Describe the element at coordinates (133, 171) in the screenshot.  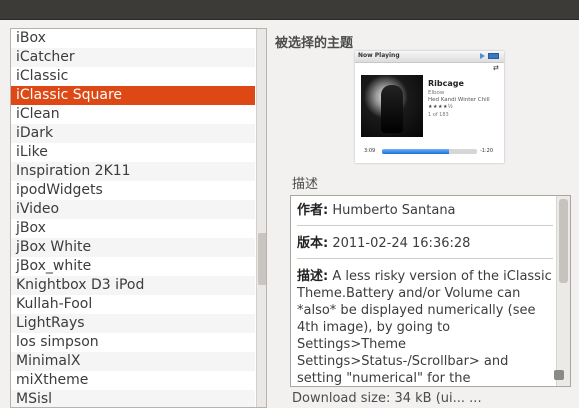
I see `theme-list-item: Inspiration 2K11` at that location.